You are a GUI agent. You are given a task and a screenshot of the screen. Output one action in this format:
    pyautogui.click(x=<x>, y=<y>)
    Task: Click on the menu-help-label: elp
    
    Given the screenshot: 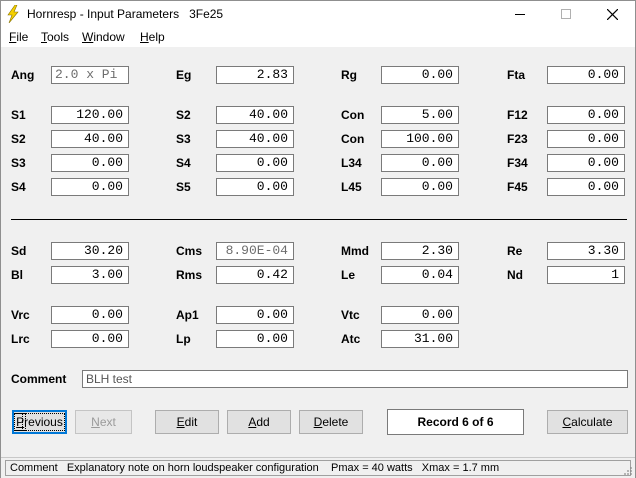 What is the action you would take?
    pyautogui.click(x=156, y=37)
    